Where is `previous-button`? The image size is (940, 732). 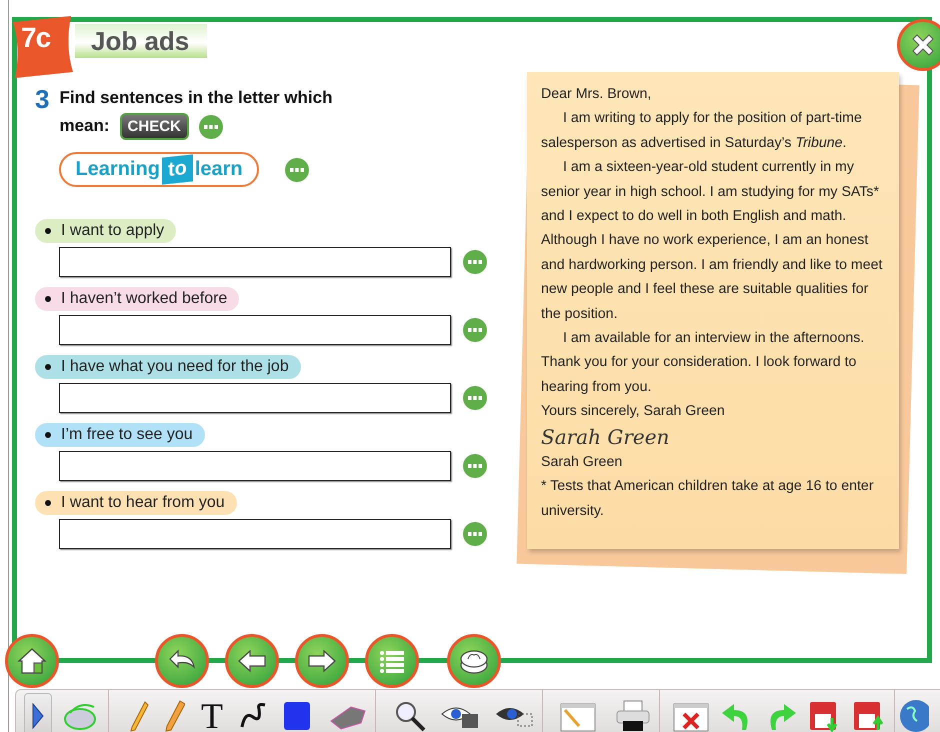 previous-button is located at coordinates (252, 661).